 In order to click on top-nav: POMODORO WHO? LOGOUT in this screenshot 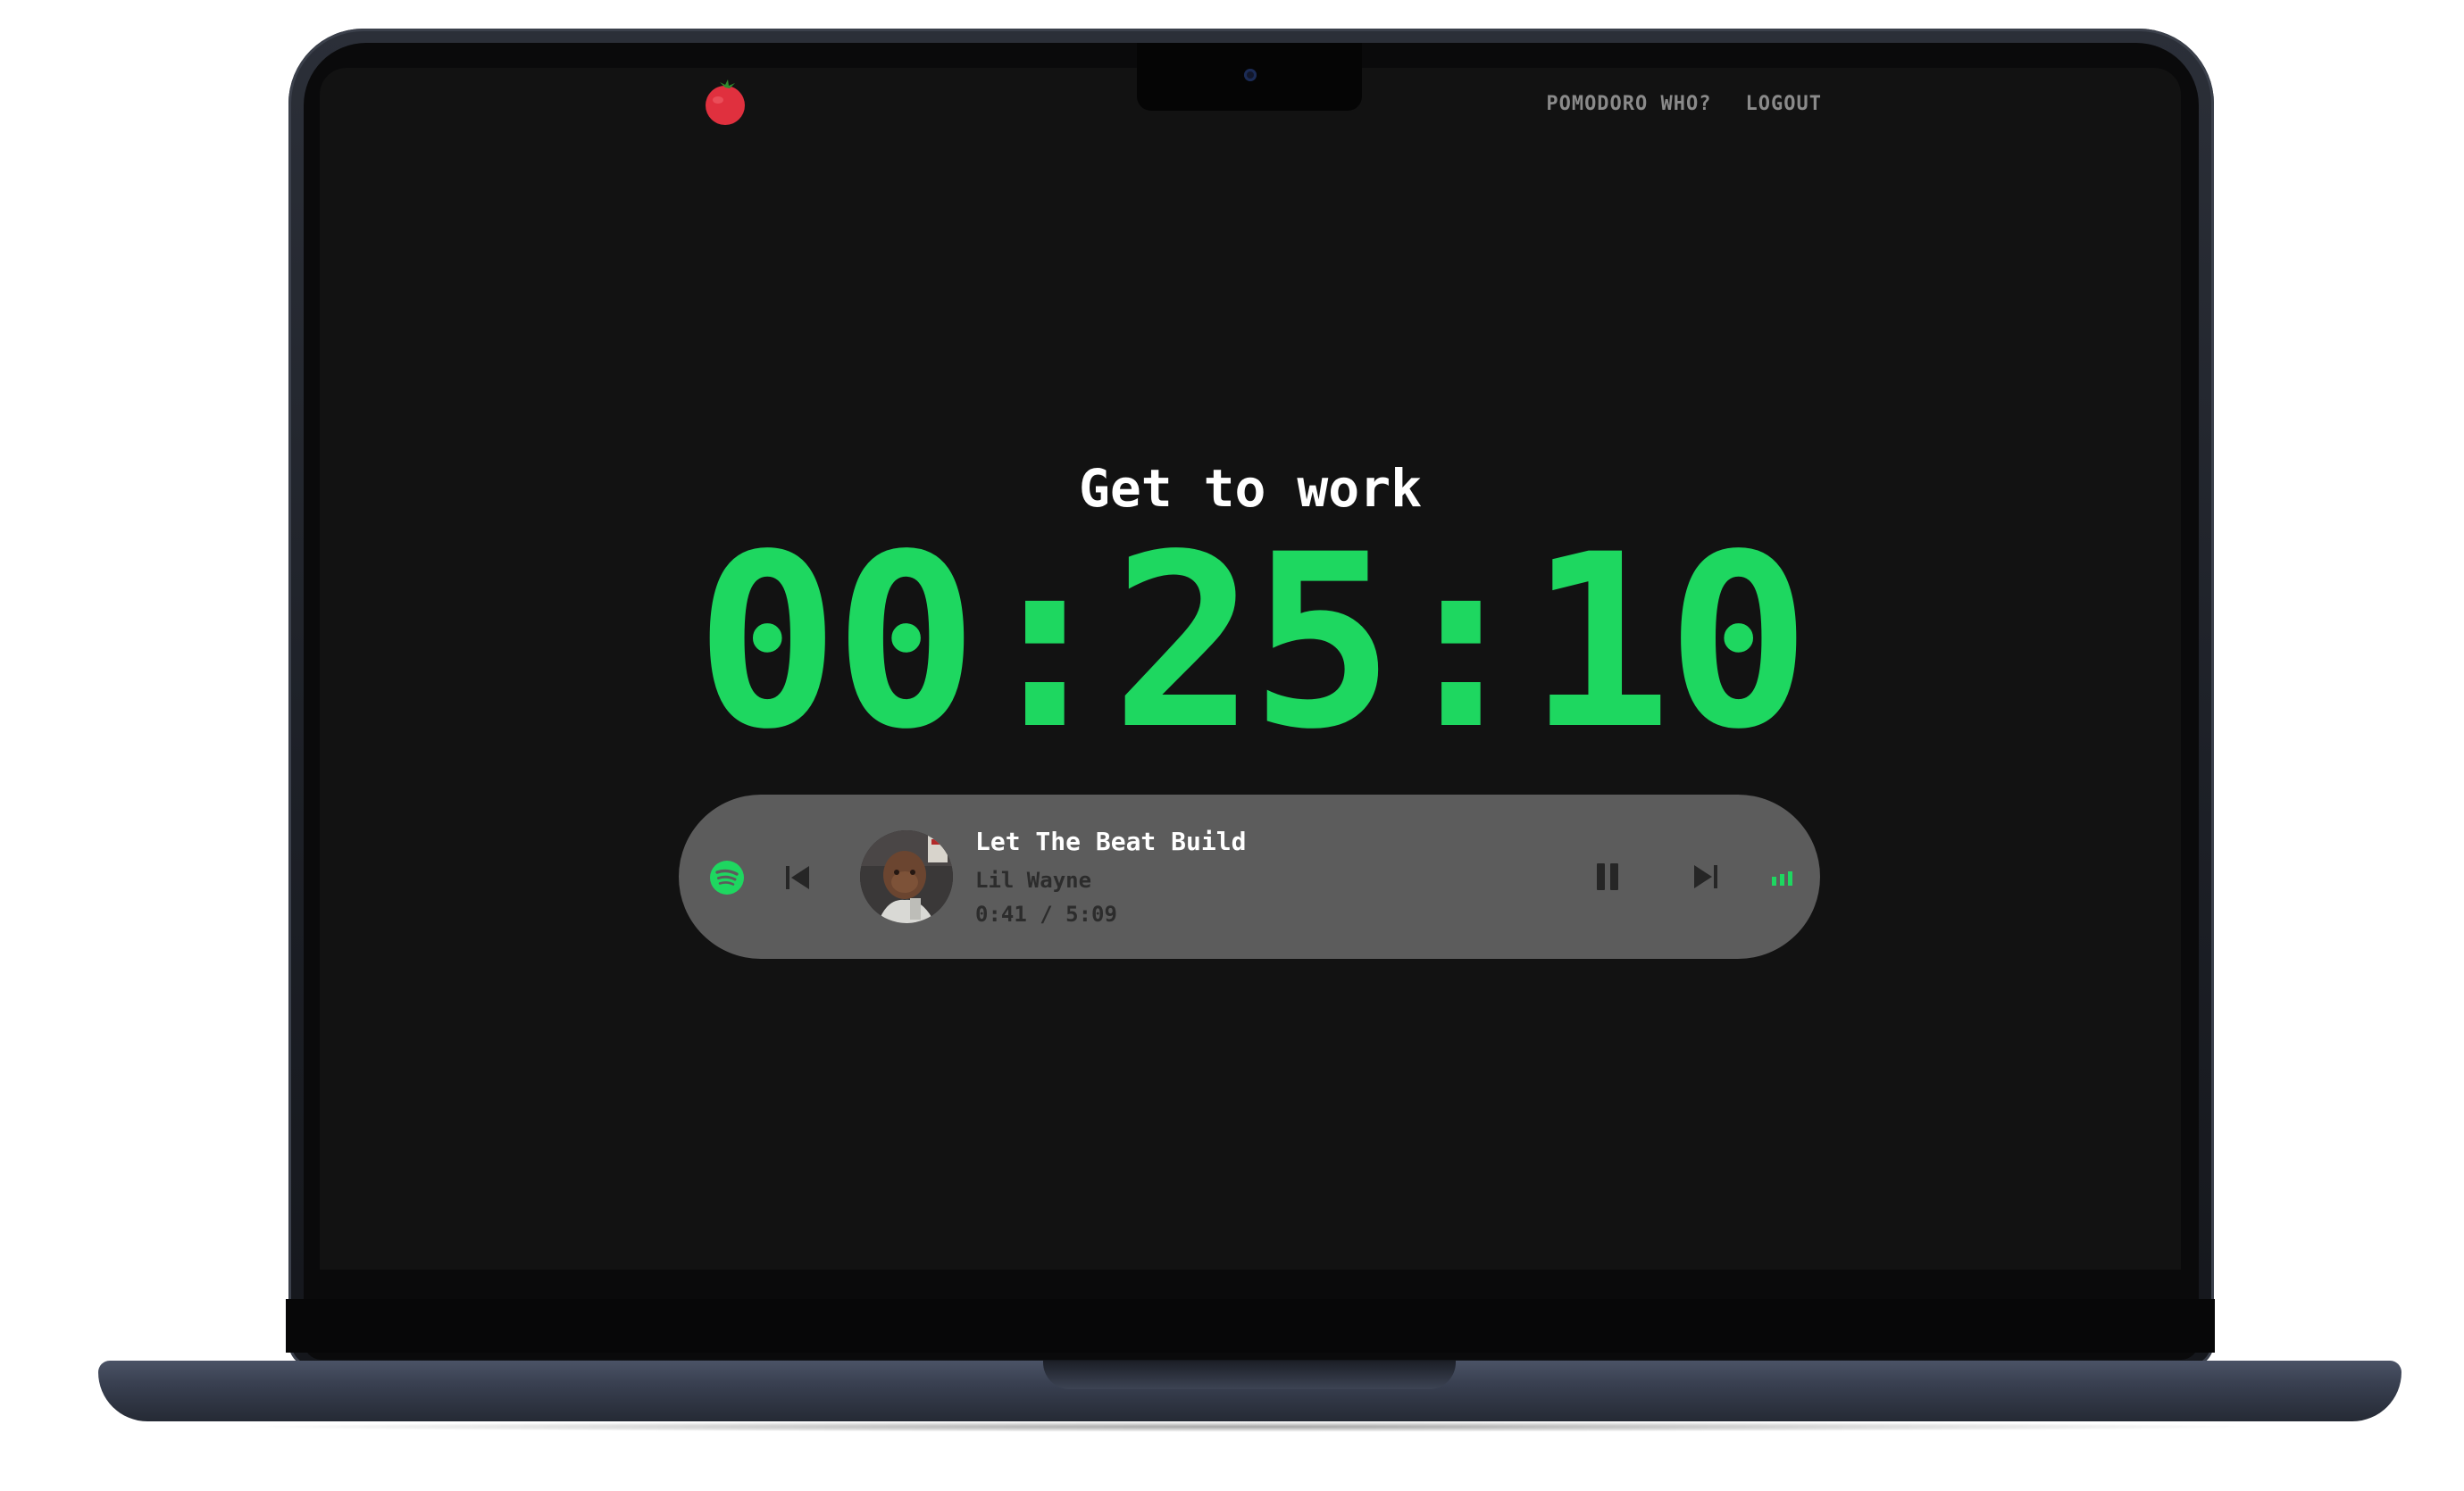, I will do `click(1684, 104)`.